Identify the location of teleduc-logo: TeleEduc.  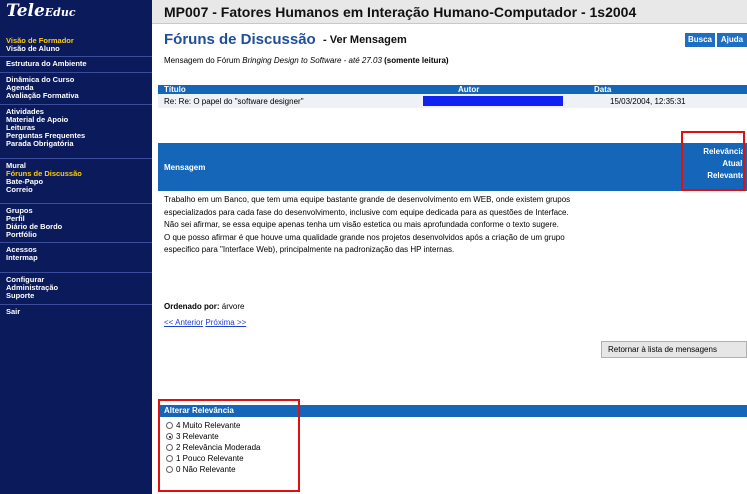
(76, 16).